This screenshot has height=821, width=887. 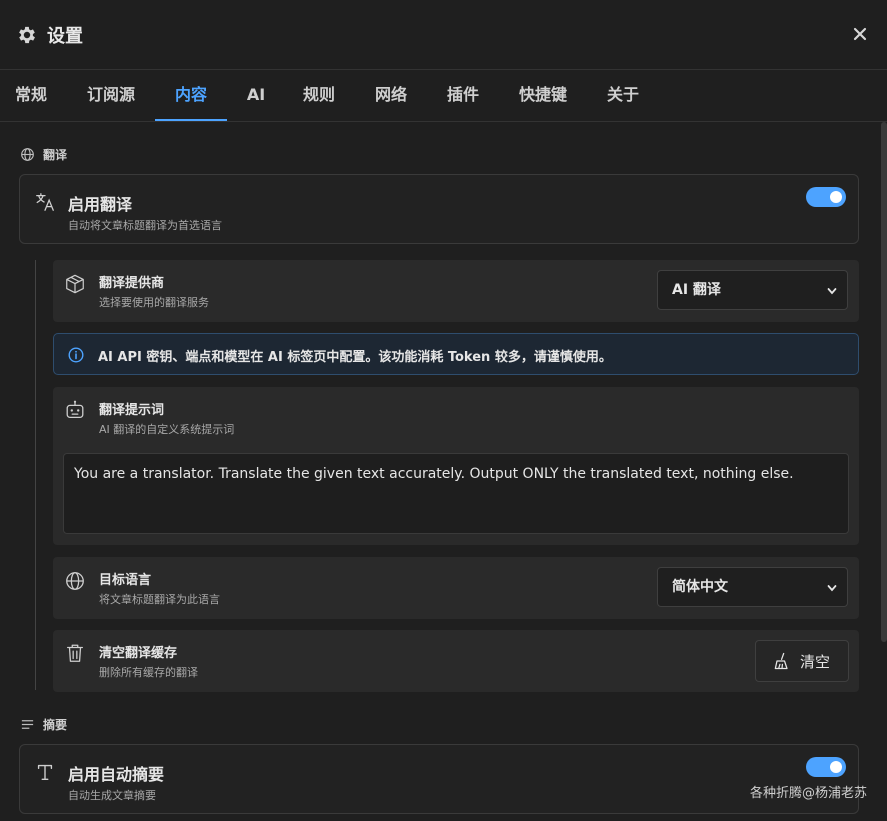 I want to click on tab-shortcuts: 快捷键, so click(x=543, y=95).